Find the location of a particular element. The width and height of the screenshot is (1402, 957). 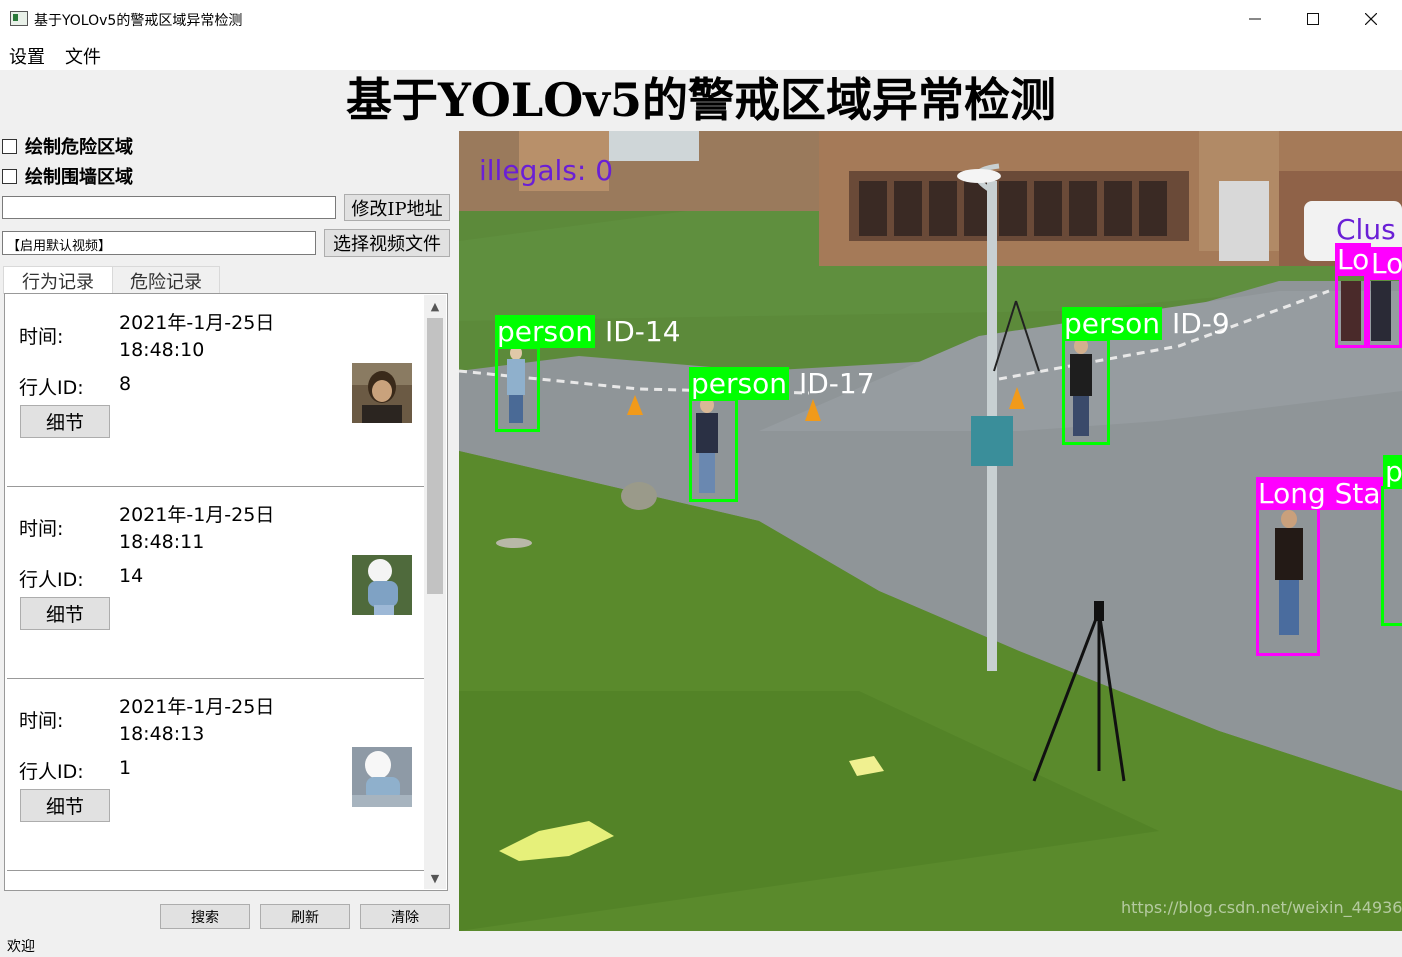

checkbox-draw-fence-area: 绘制围墙区域 is located at coordinates (67, 176).